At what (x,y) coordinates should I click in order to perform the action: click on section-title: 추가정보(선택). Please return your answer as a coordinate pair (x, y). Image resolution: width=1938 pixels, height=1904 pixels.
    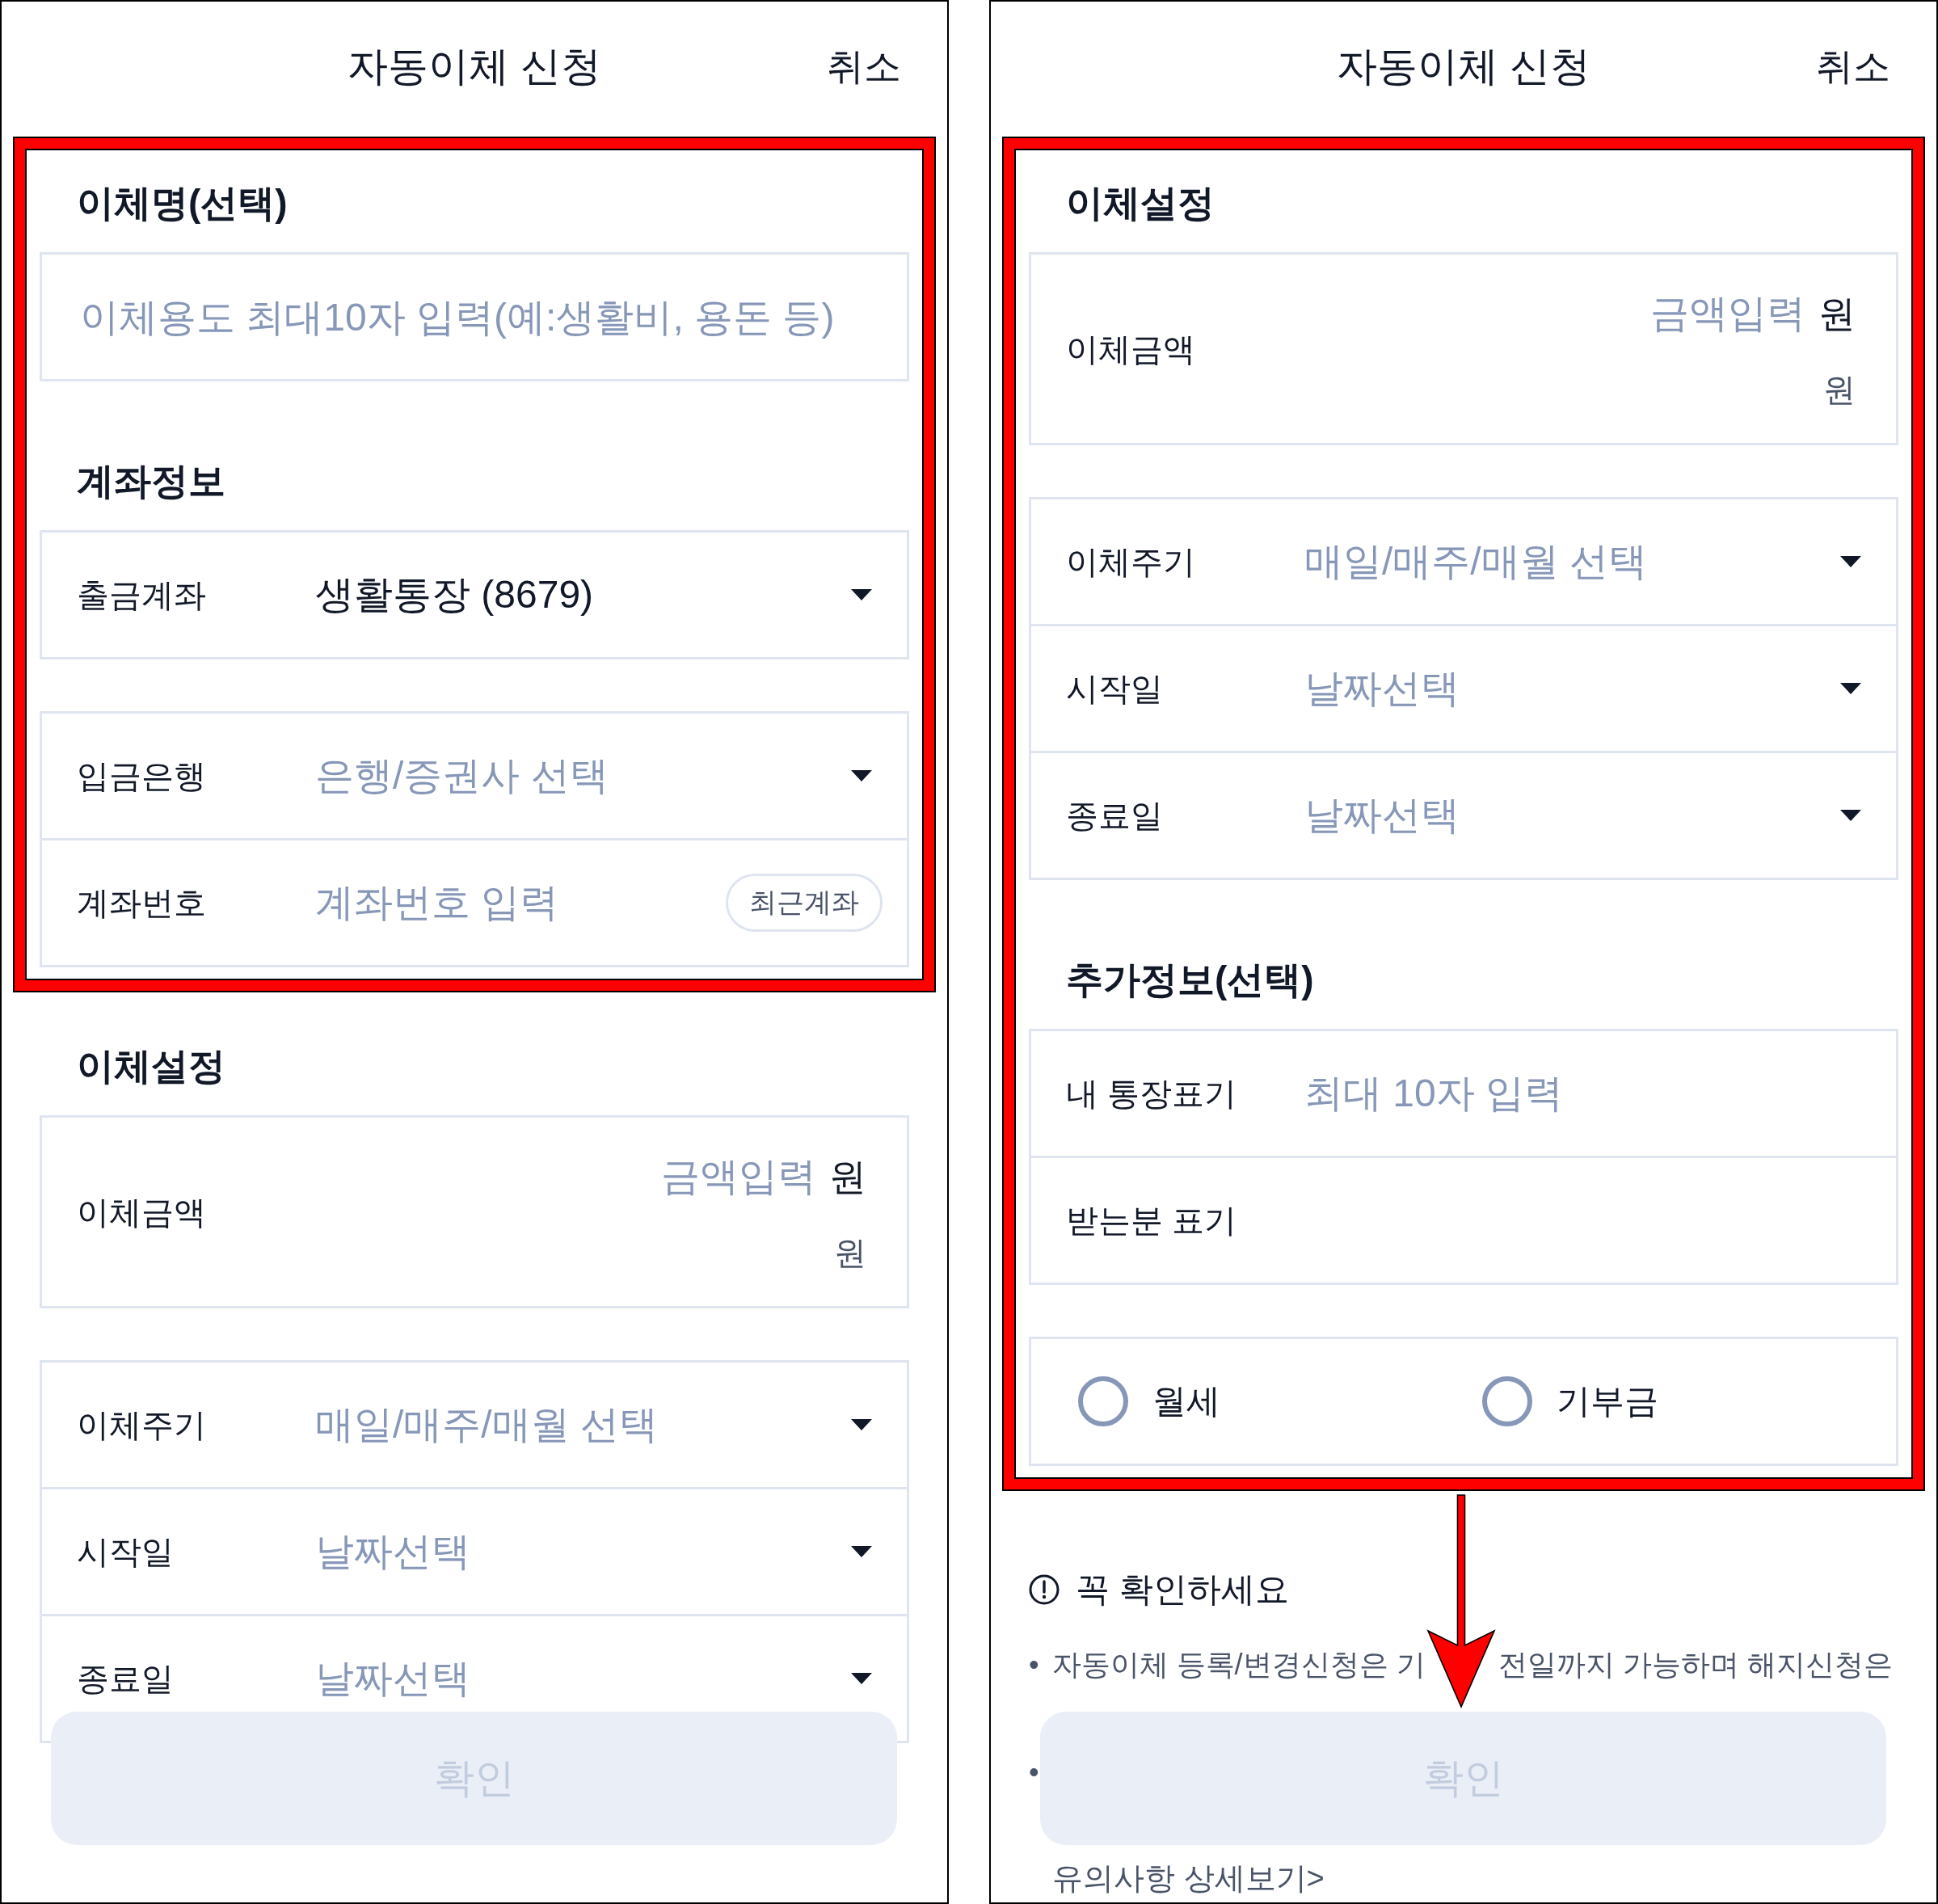
    Looking at the image, I should click on (1190, 980).